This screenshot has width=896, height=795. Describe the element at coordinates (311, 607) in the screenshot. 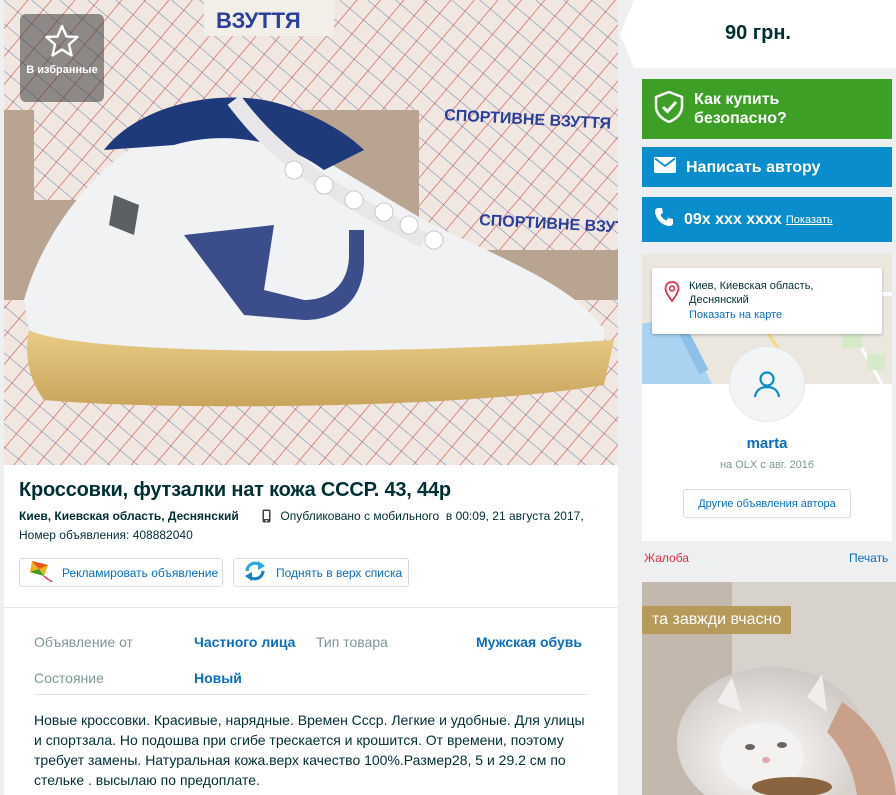

I see `section-divider` at that location.